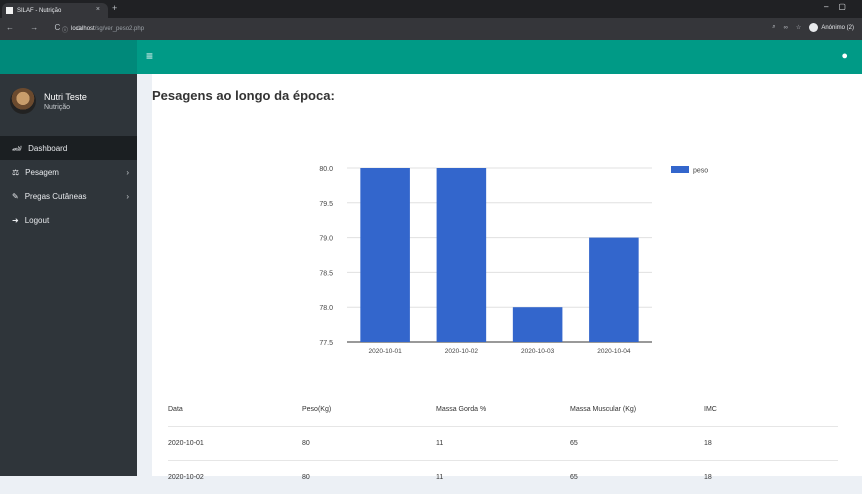 The width and height of the screenshot is (862, 494). I want to click on info-icon: ⓘ, so click(65, 30).